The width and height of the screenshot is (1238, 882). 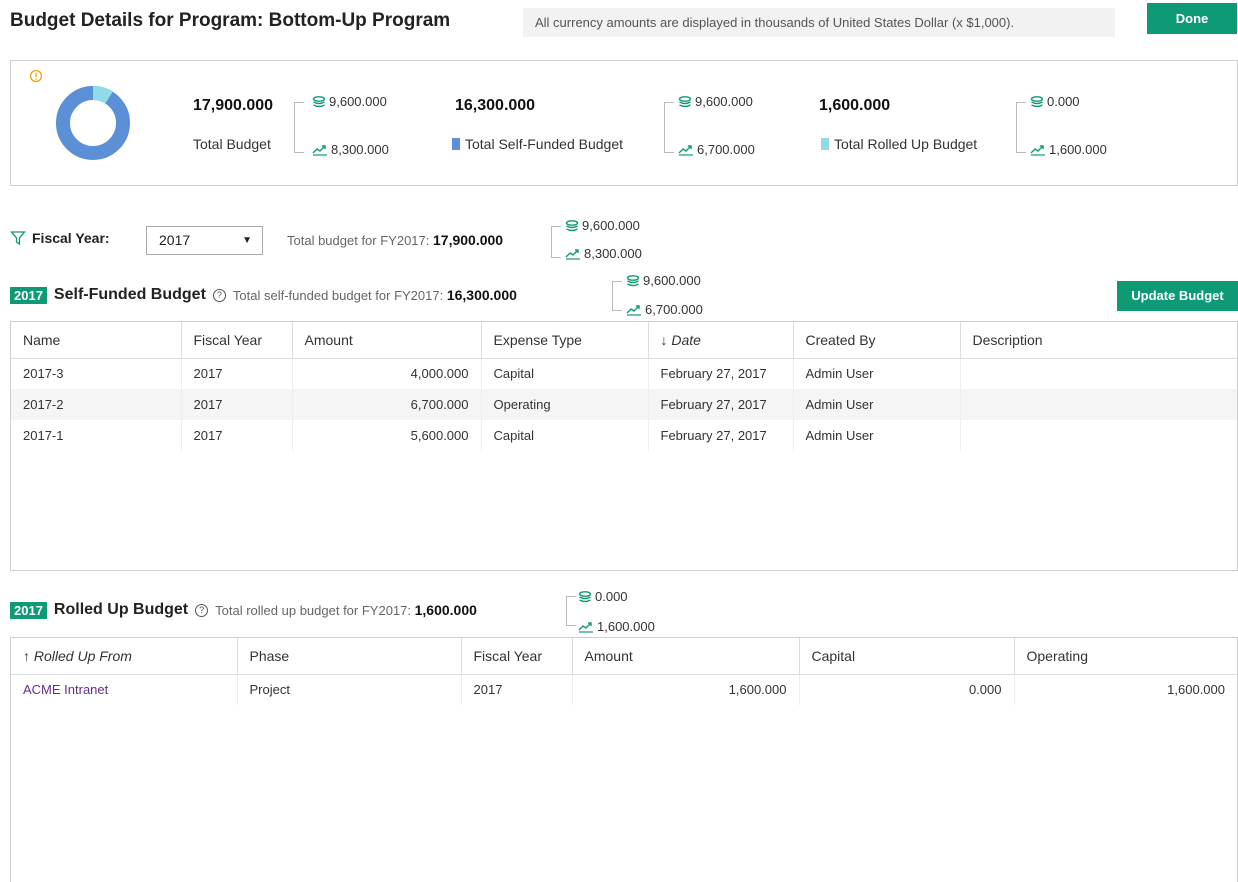 I want to click on rolled-up-capital: 0.000, so click(x=1055, y=101).